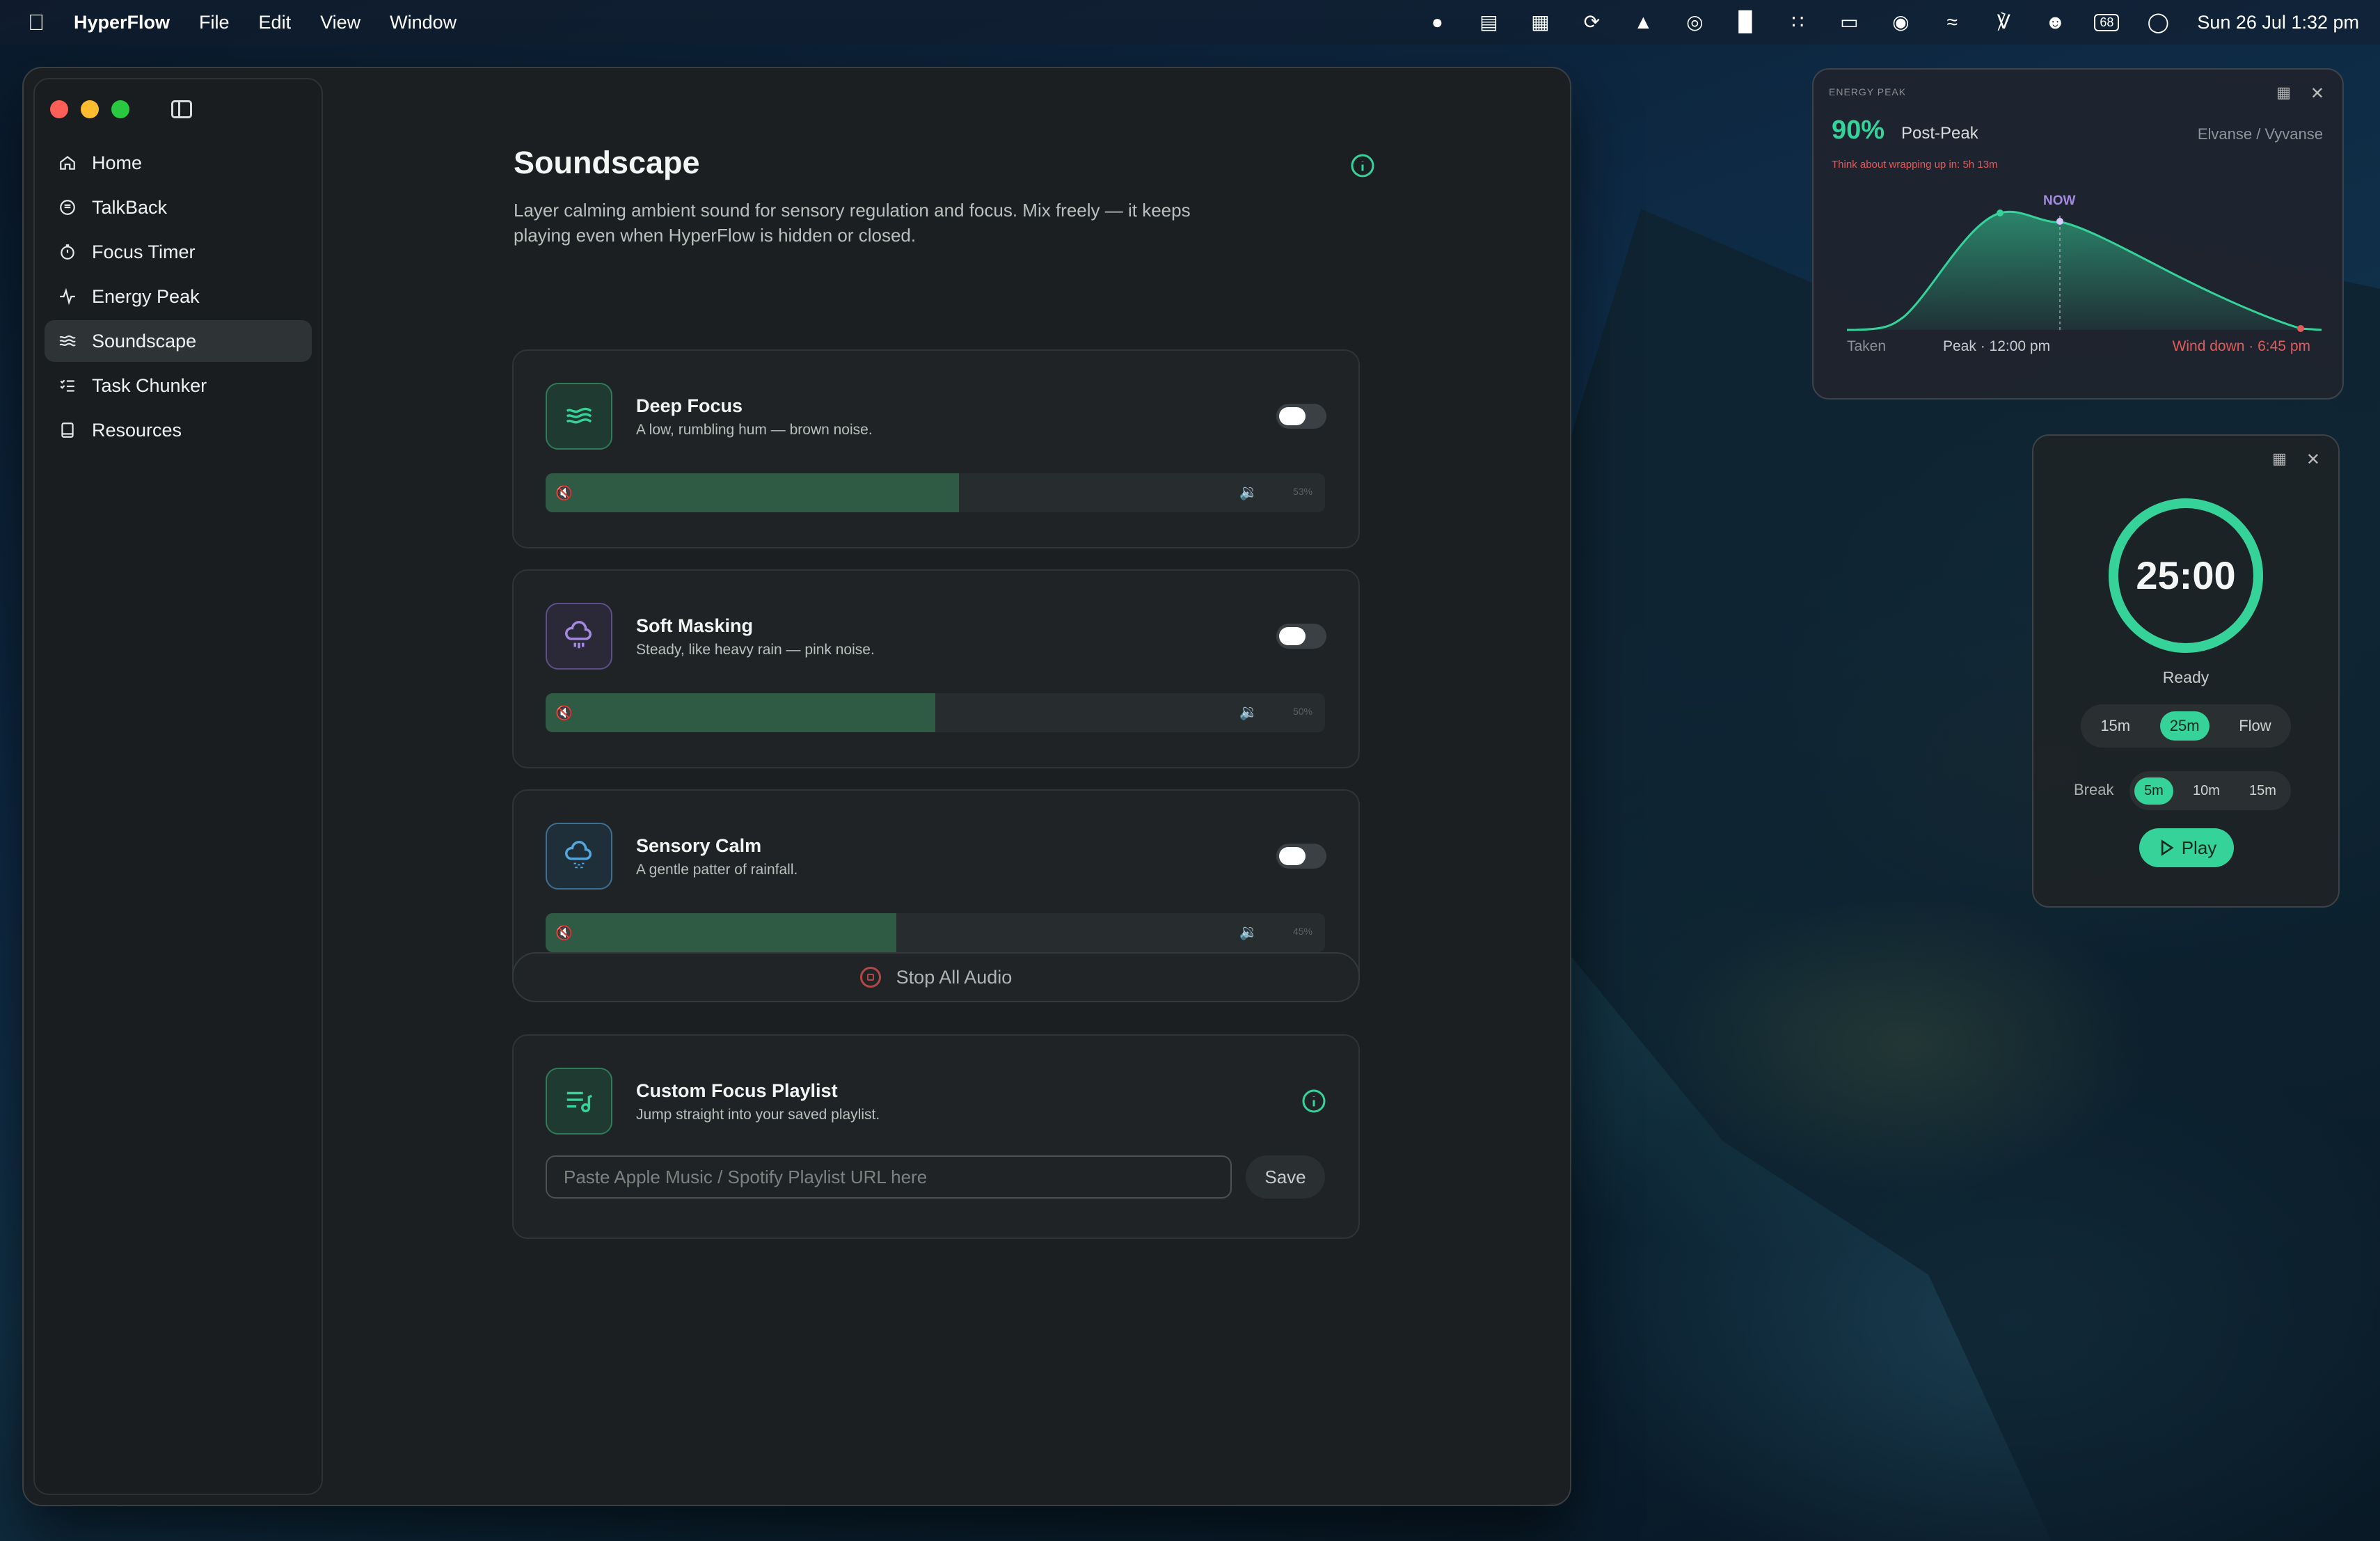  I want to click on window-controls, so click(90, 109).